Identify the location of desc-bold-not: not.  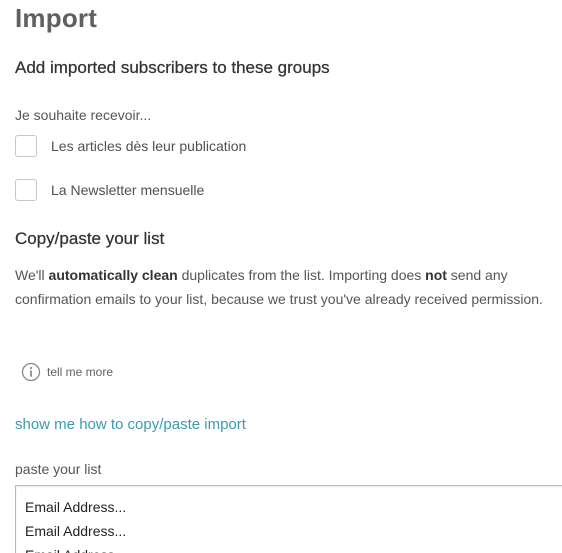
(436, 275).